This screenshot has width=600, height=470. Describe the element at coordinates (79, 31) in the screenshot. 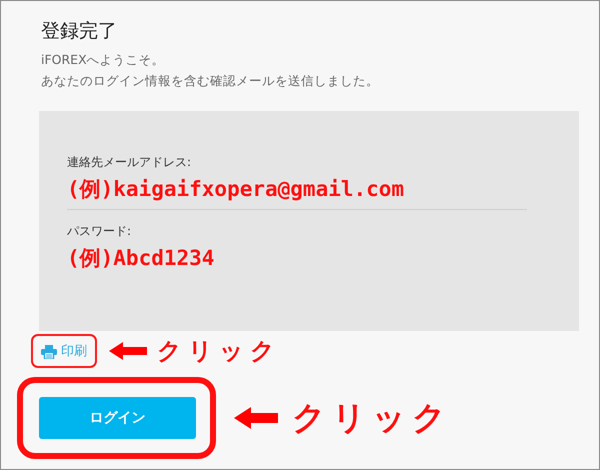

I see `page-title: 登録完了` at that location.